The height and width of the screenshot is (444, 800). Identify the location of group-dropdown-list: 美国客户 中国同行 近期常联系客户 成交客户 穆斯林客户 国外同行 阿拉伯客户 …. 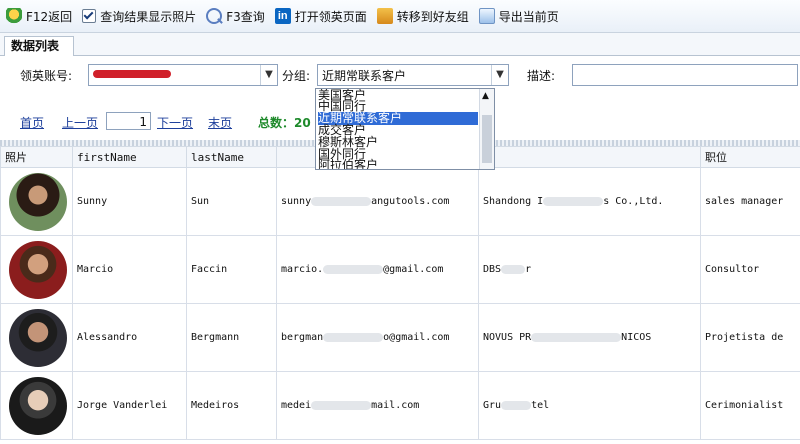
(405, 129).